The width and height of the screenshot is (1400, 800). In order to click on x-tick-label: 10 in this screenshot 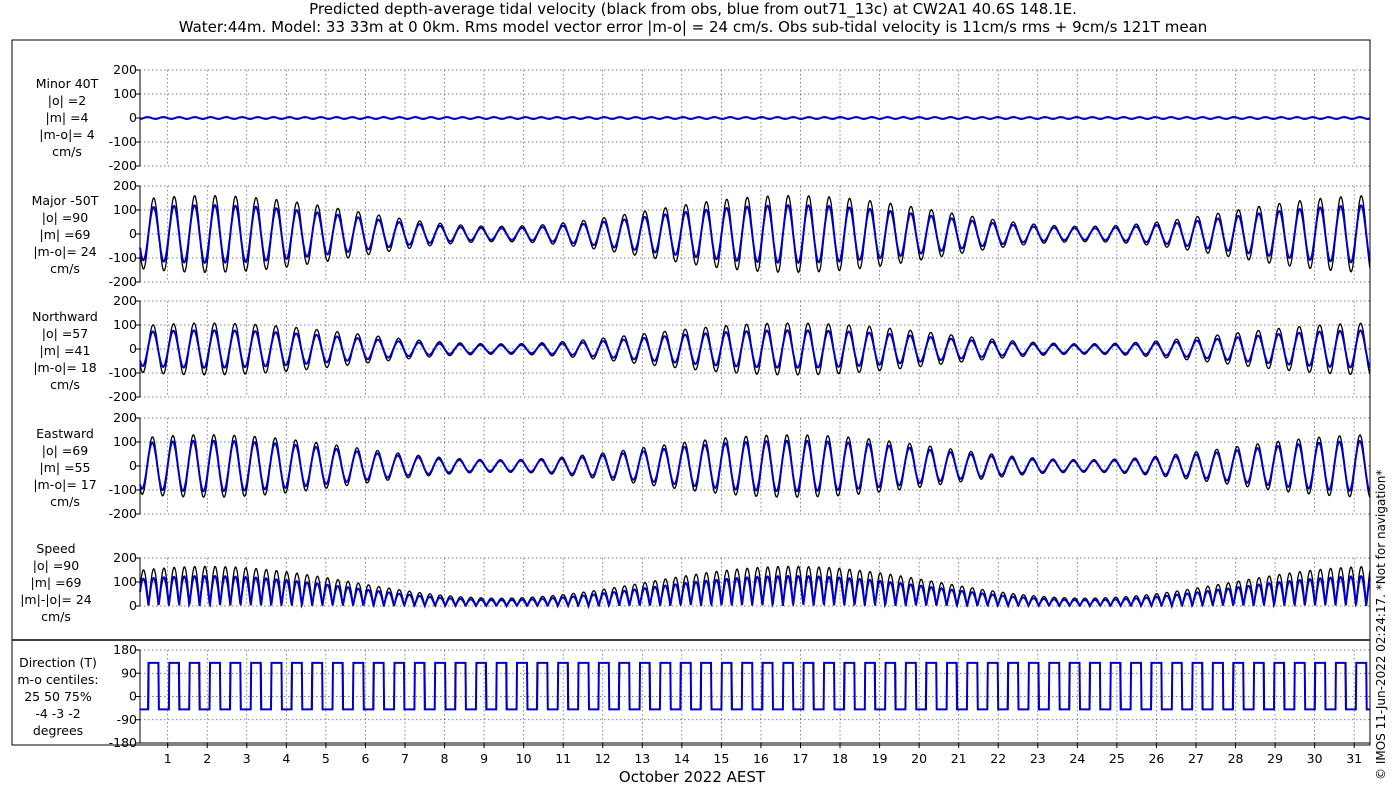, I will do `click(524, 758)`.